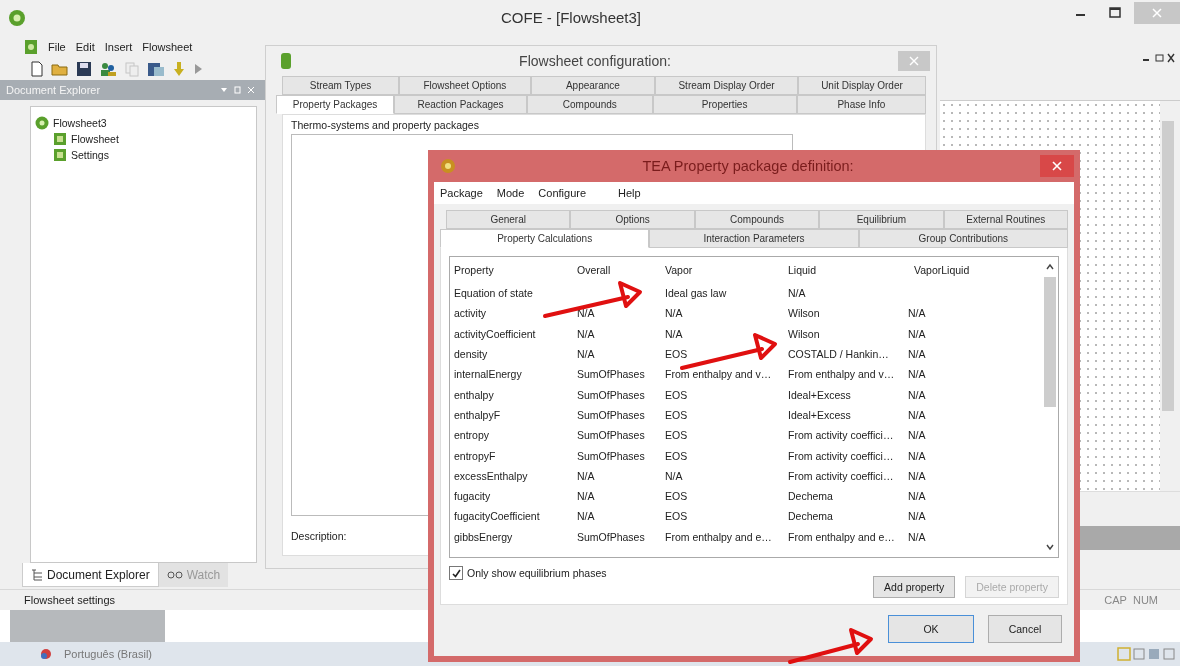 Image resolution: width=1180 pixels, height=666 pixels. What do you see at coordinates (562, 193) in the screenshot?
I see `menu-item: Configure` at bounding box center [562, 193].